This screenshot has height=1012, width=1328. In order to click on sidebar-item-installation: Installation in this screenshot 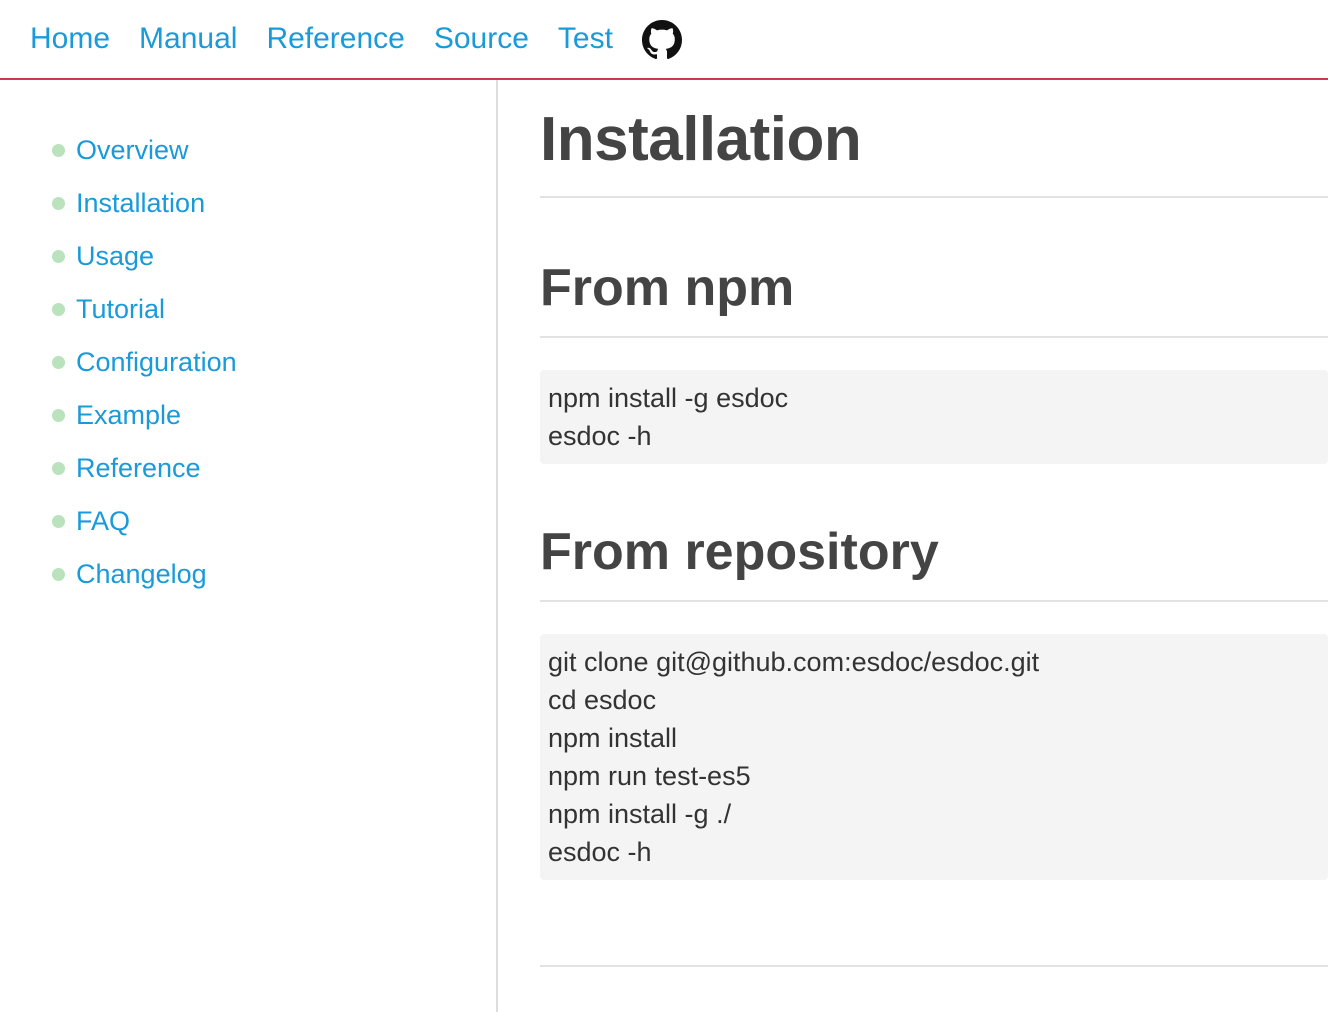, I will do `click(144, 203)`.